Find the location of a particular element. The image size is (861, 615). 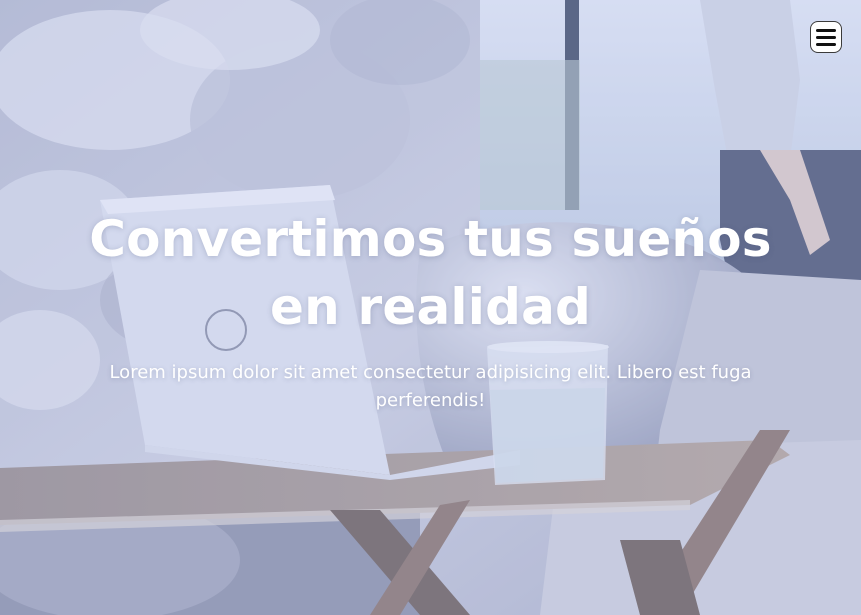

hamburger-menu-button is located at coordinates (826, 37).